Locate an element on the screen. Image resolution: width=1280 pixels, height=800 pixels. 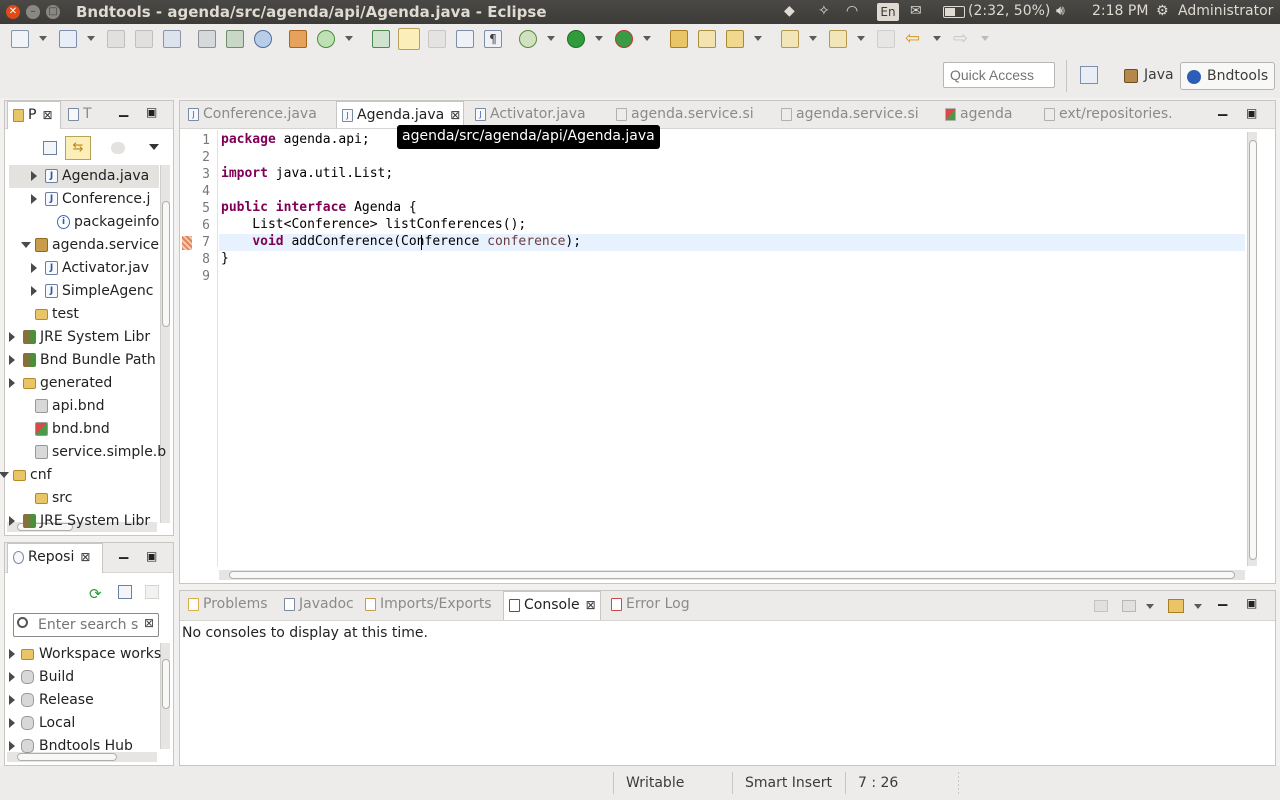
toggle-block-icon is located at coordinates (465, 39).